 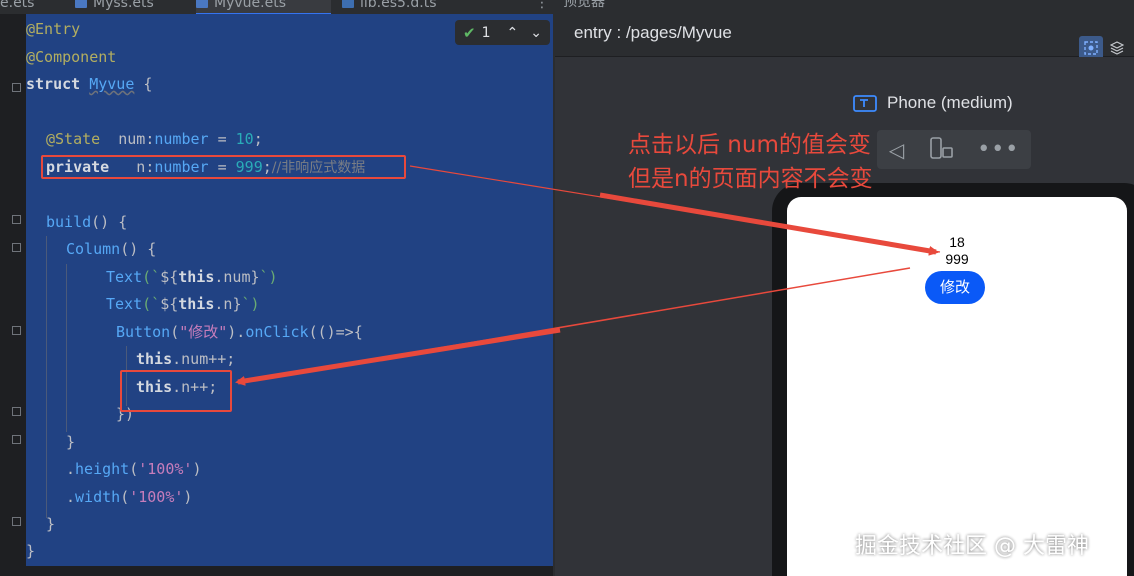 I want to click on watermark: 掘金技术社区 @ 大雷神, so click(x=972, y=546).